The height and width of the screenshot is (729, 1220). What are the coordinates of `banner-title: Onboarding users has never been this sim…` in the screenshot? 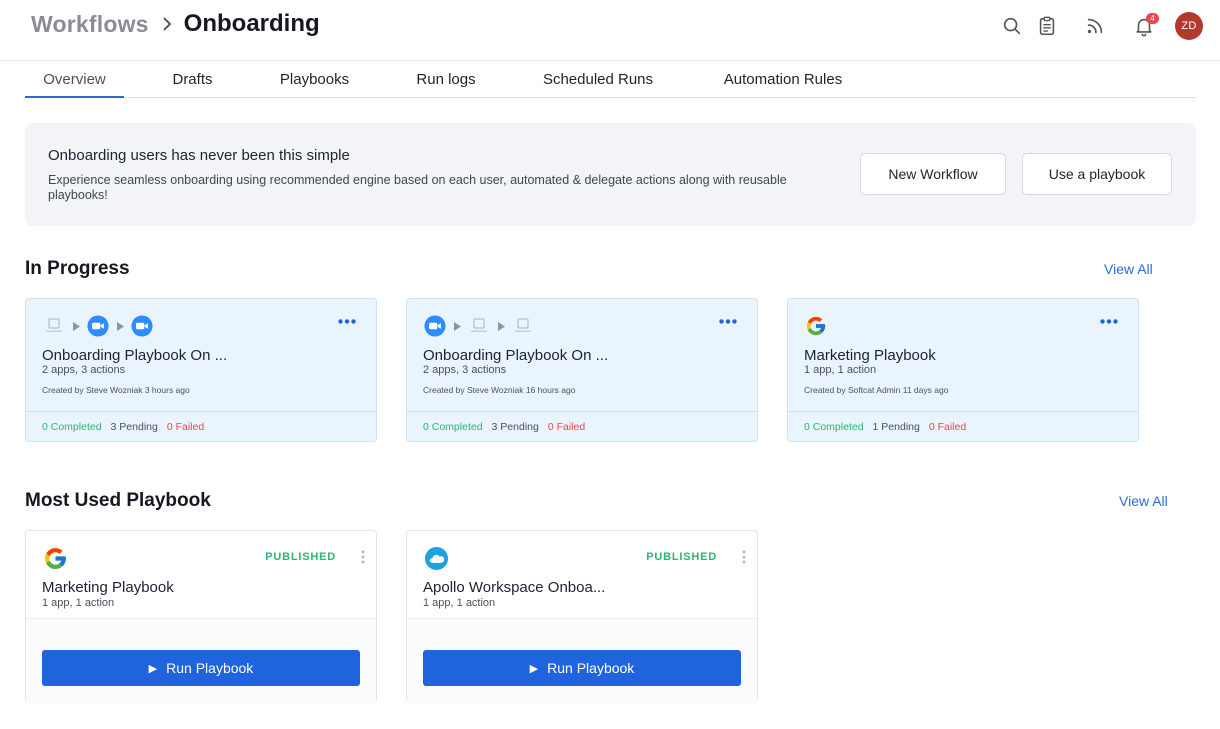 It's located at (199, 155).